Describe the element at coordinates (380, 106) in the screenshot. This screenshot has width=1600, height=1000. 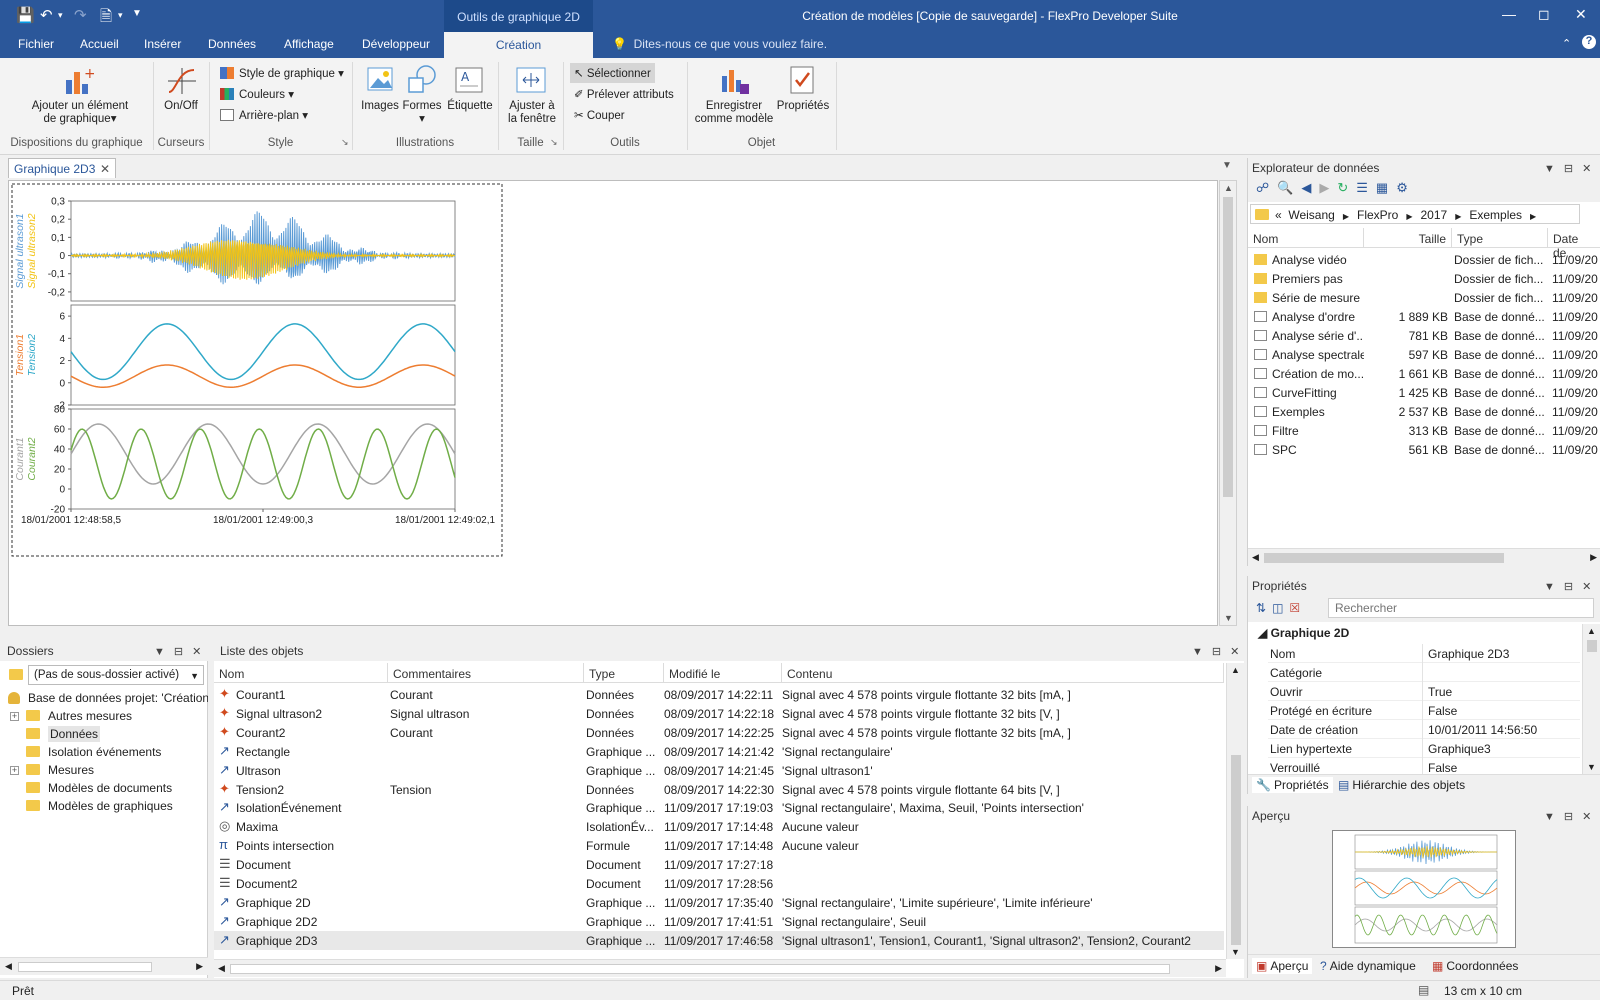
I see `images-button: Images` at that location.